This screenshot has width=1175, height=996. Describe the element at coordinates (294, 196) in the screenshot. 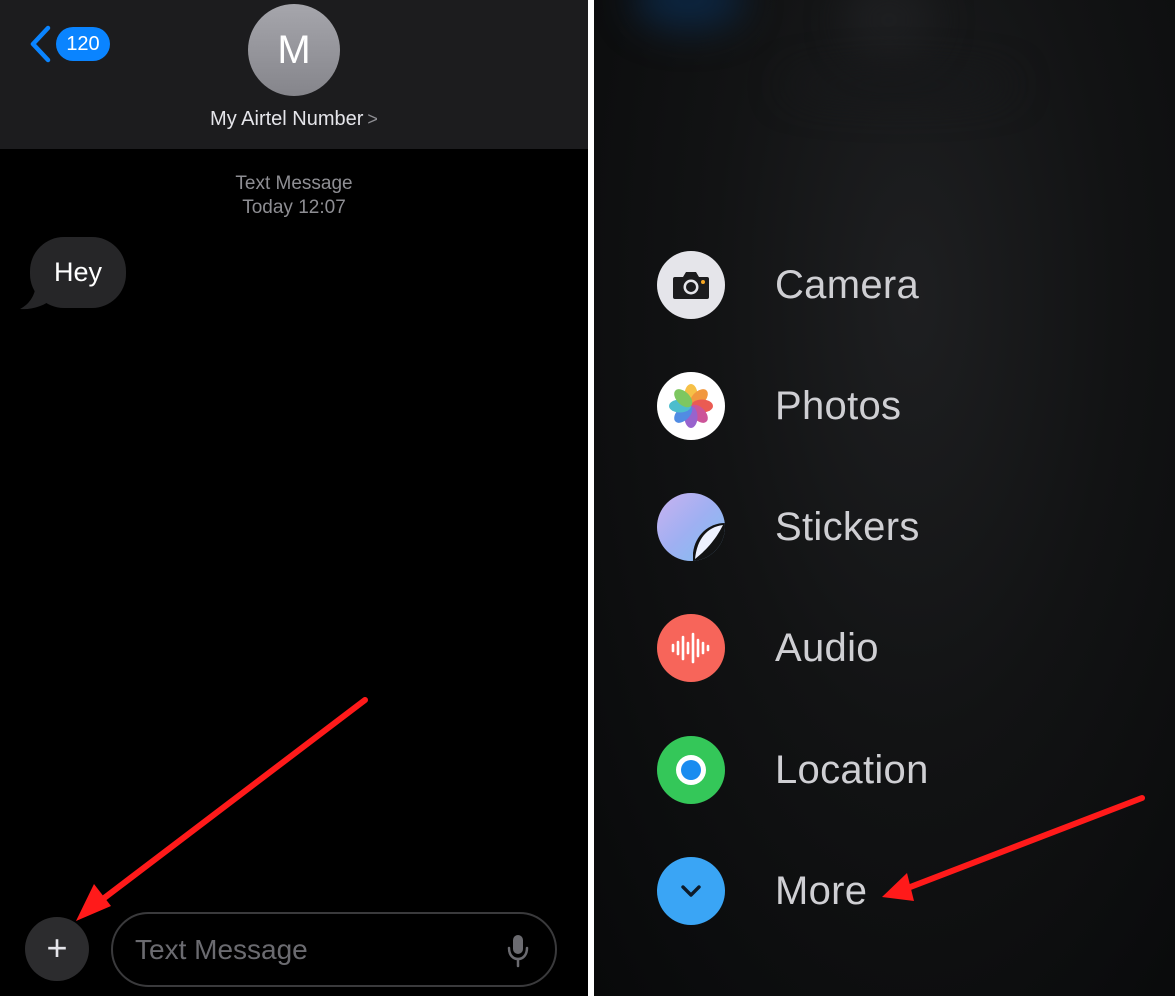

I see `message-timestamp: Text Message Today 12:07` at that location.